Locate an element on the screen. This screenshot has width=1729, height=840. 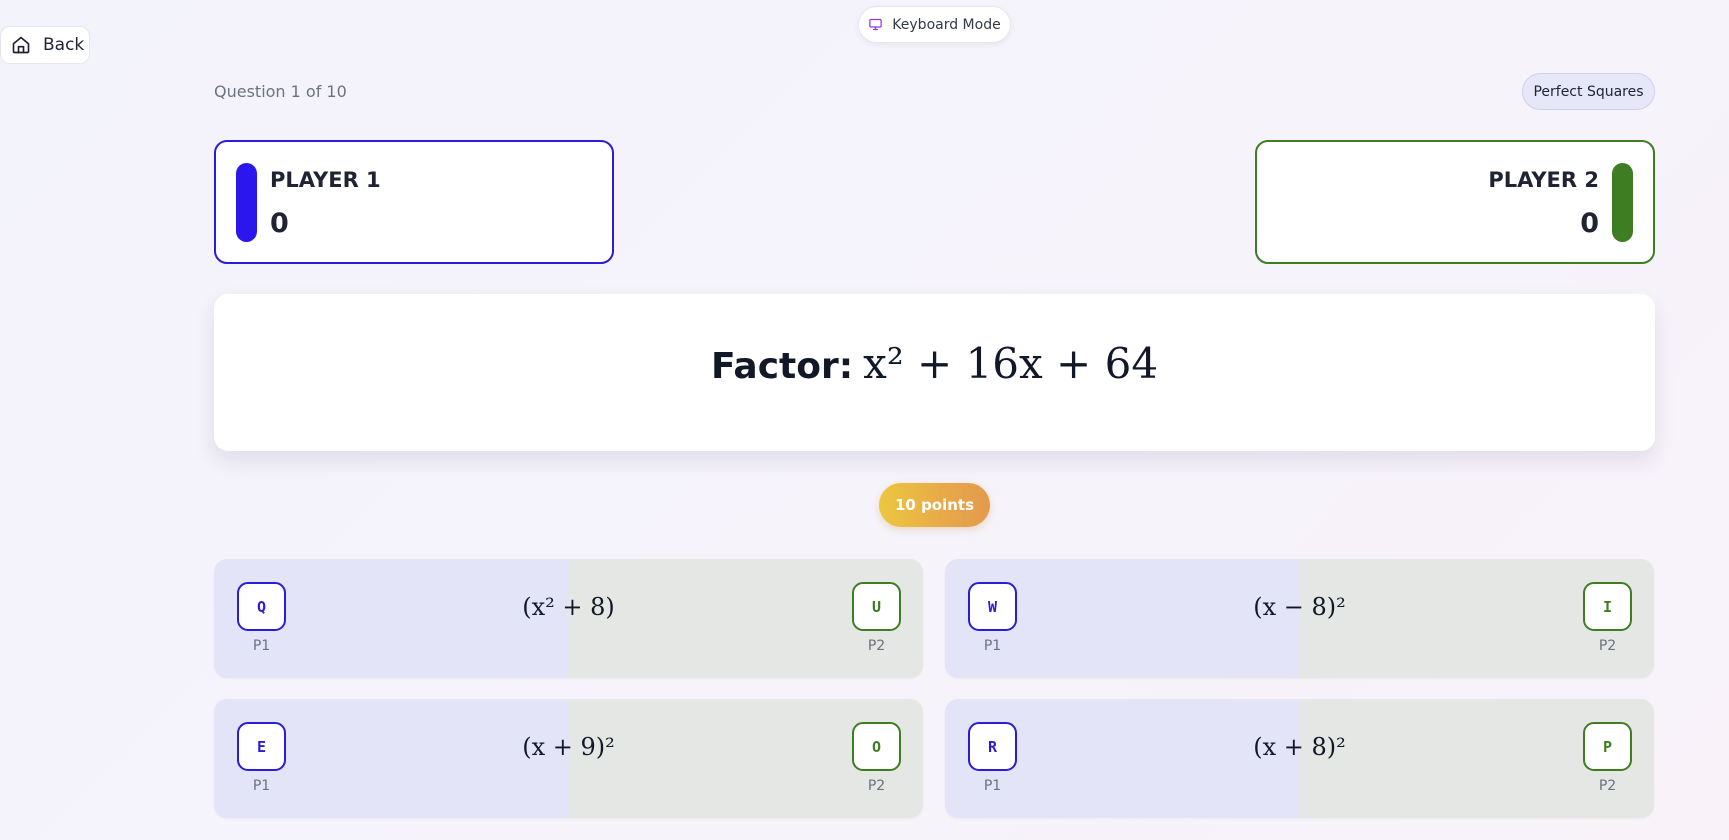
answer-text: (x + 8)² is located at coordinates (1299, 747).